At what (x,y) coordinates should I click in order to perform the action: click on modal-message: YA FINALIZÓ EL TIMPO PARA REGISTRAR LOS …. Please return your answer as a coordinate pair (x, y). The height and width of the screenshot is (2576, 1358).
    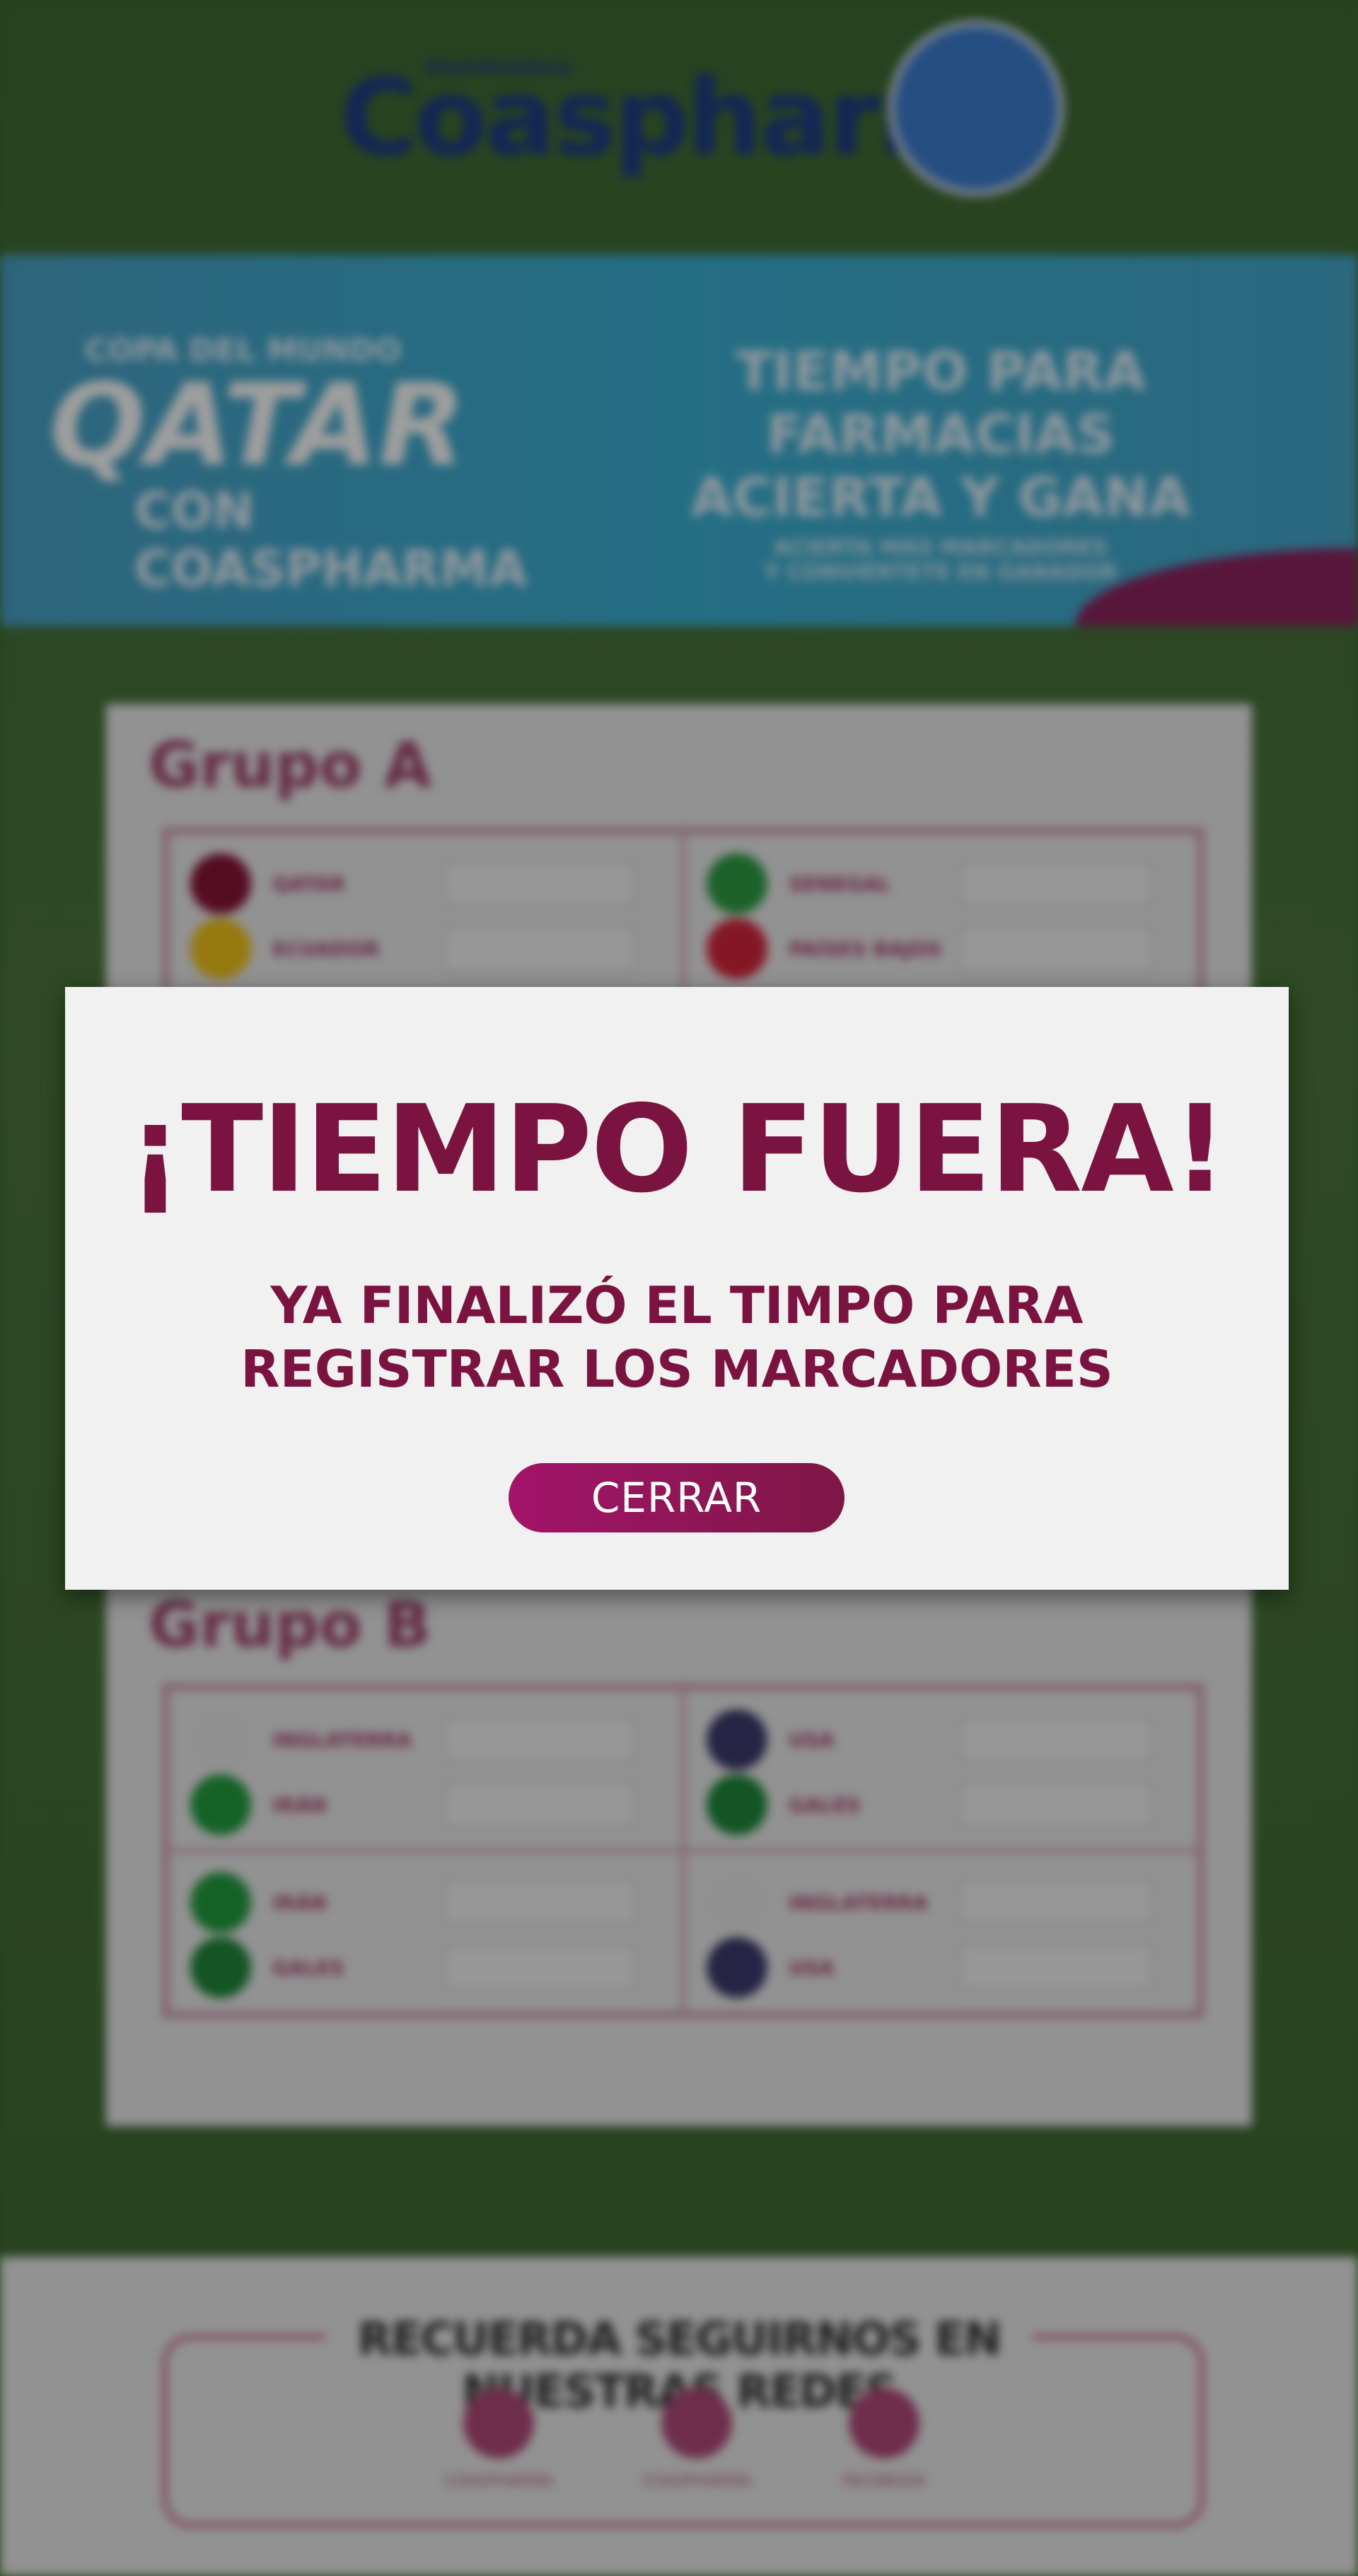
    Looking at the image, I should click on (677, 1337).